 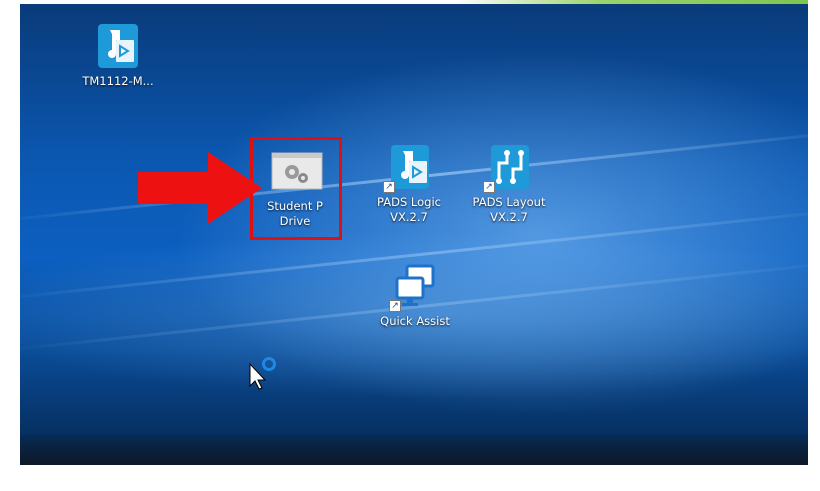 I want to click on pads-layout-icon: ↗, so click(x=508, y=168).